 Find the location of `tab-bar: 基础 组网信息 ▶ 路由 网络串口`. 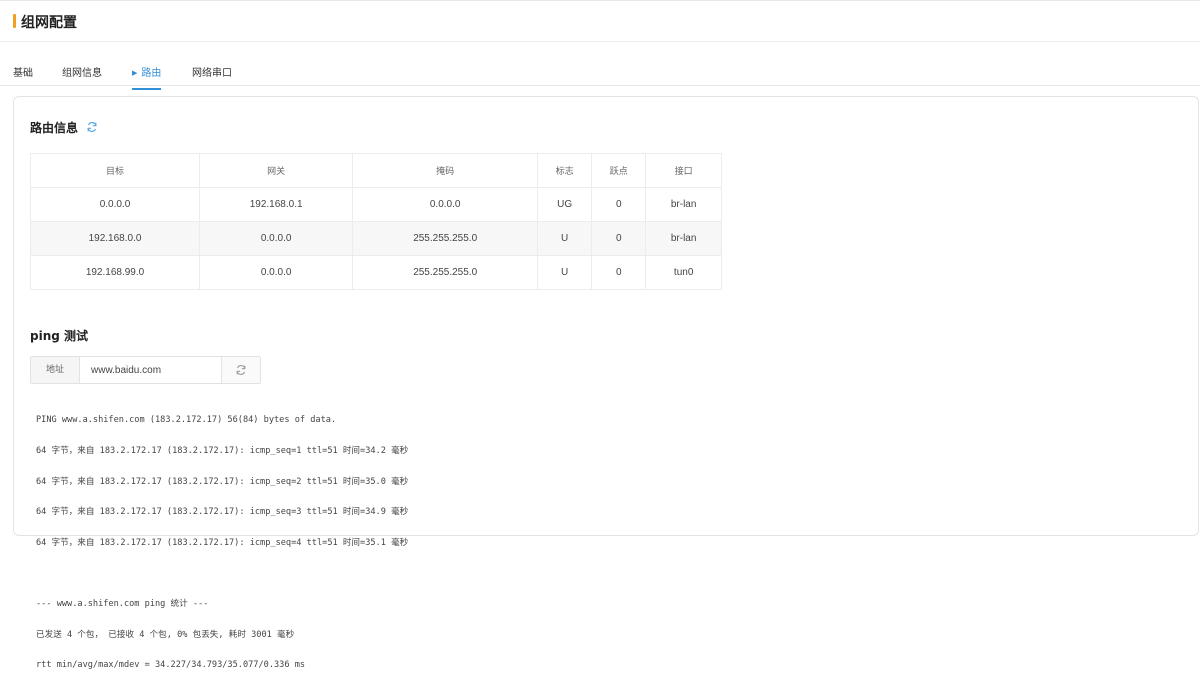

tab-bar: 基础 组网信息 ▶ 路由 网络串口 is located at coordinates (600, 66).